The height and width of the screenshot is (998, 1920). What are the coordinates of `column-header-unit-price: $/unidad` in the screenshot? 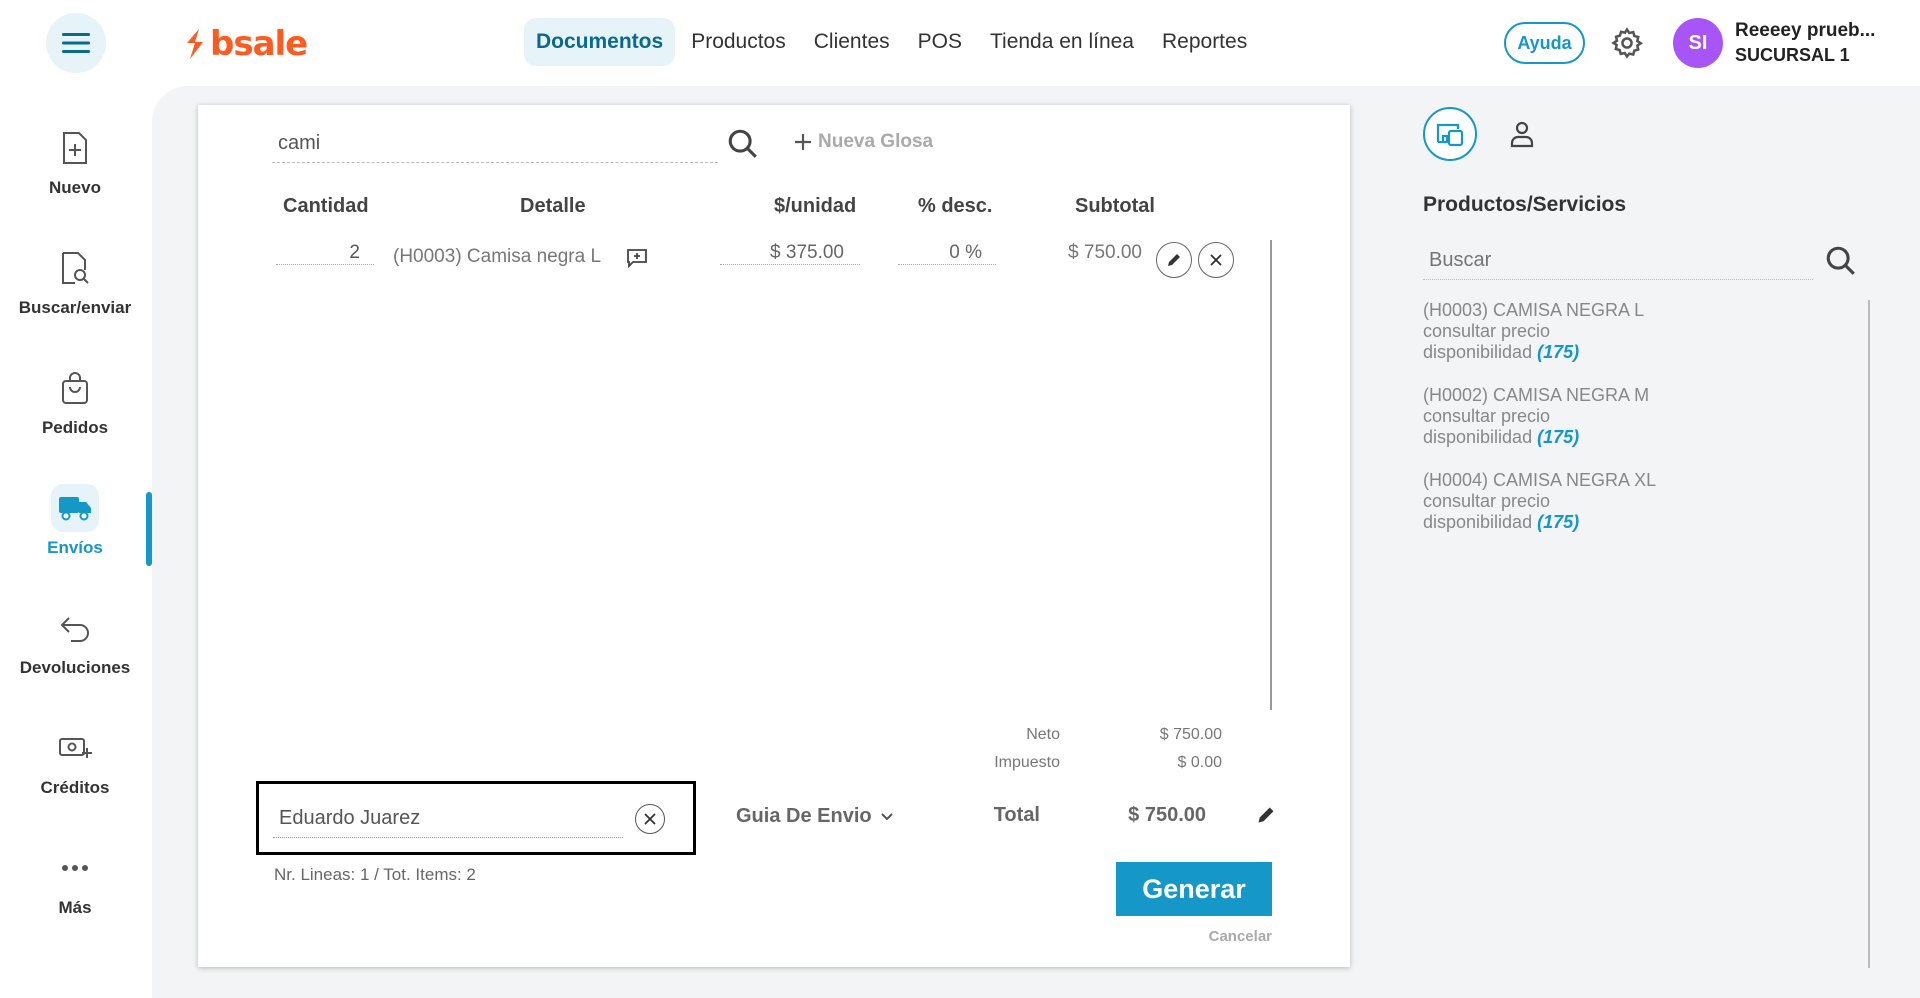 It's located at (815, 206).